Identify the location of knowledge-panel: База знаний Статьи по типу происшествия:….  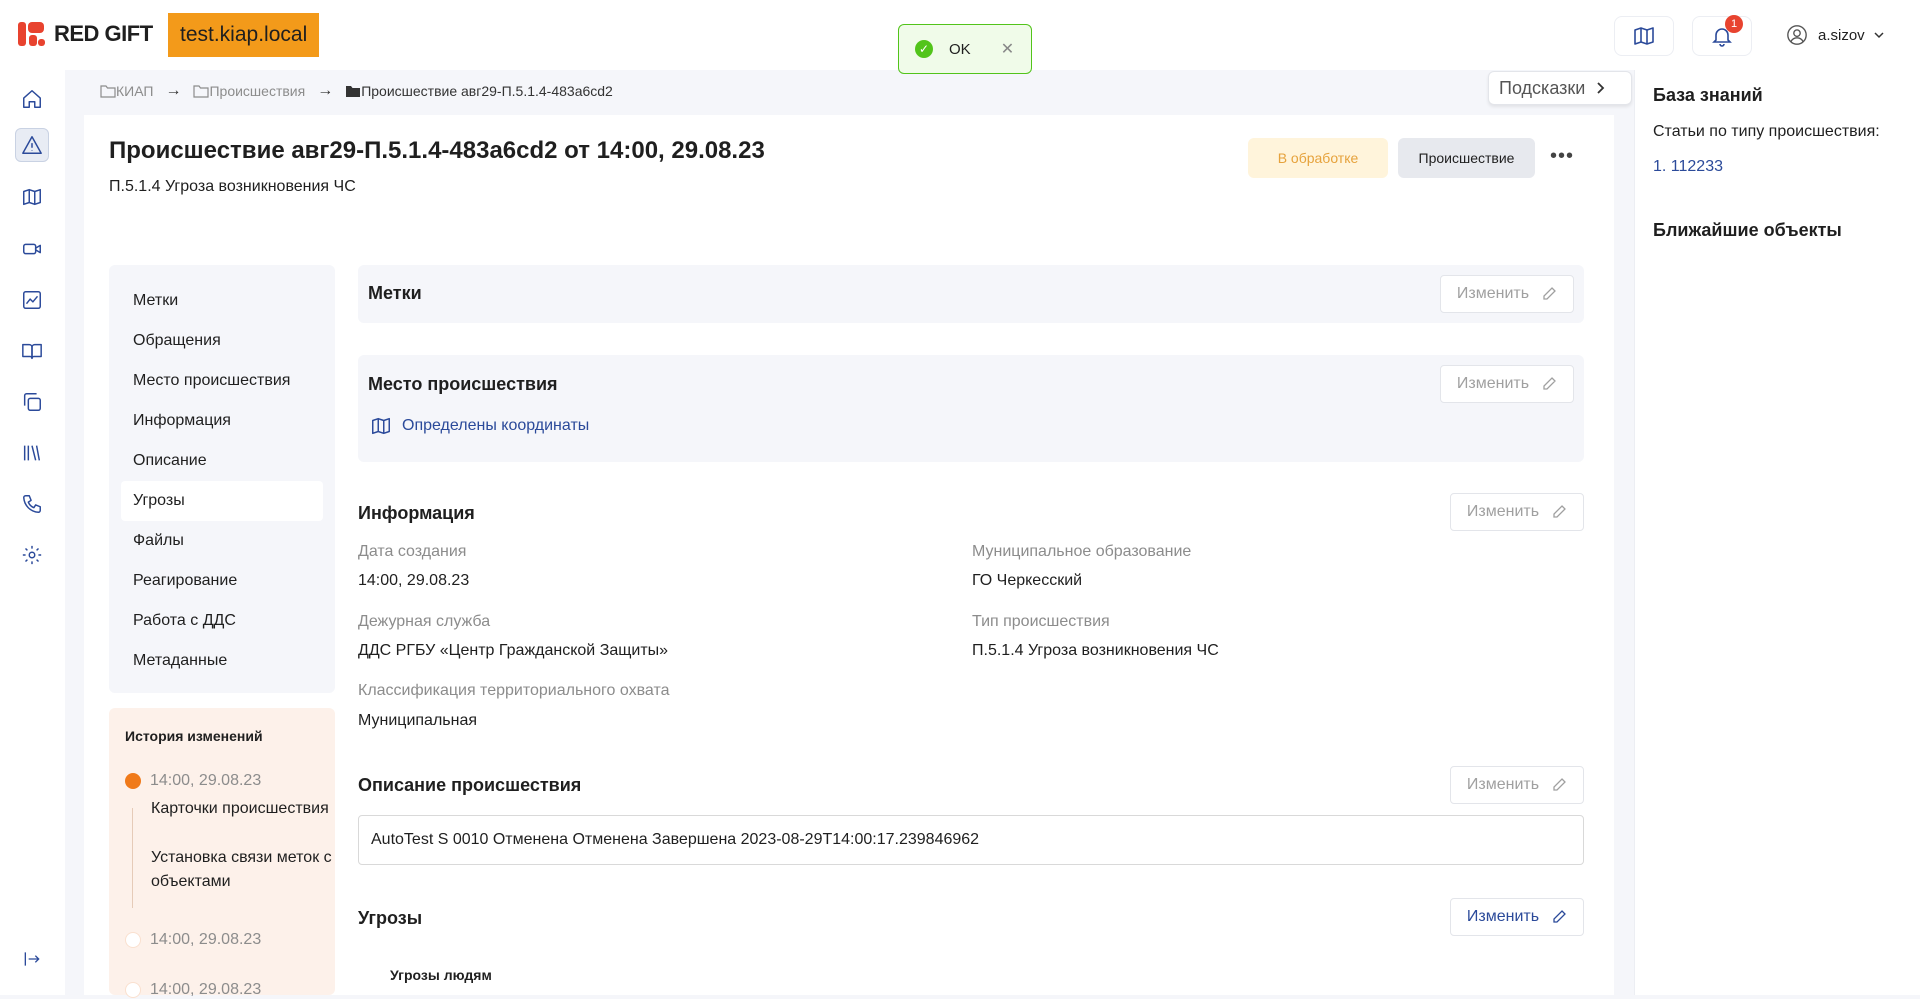
(1777, 532).